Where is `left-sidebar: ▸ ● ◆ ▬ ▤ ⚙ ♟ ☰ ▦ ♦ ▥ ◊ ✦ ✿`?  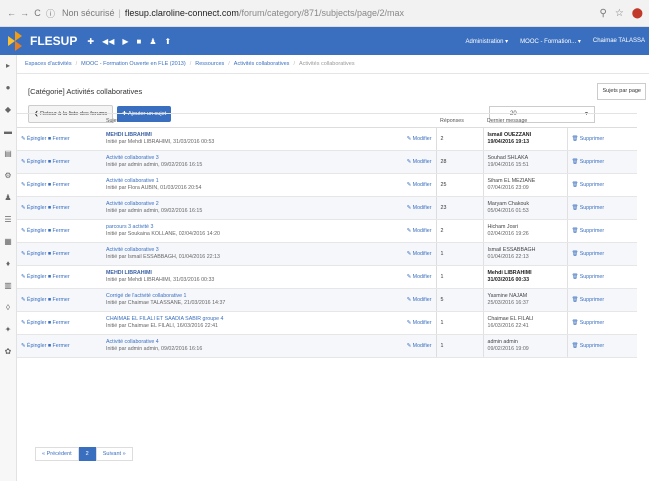 left-sidebar: ▸ ● ◆ ▬ ▤ ⚙ ♟ ☰ ▦ ♦ ▥ ◊ ✦ ✿ is located at coordinates (8, 268).